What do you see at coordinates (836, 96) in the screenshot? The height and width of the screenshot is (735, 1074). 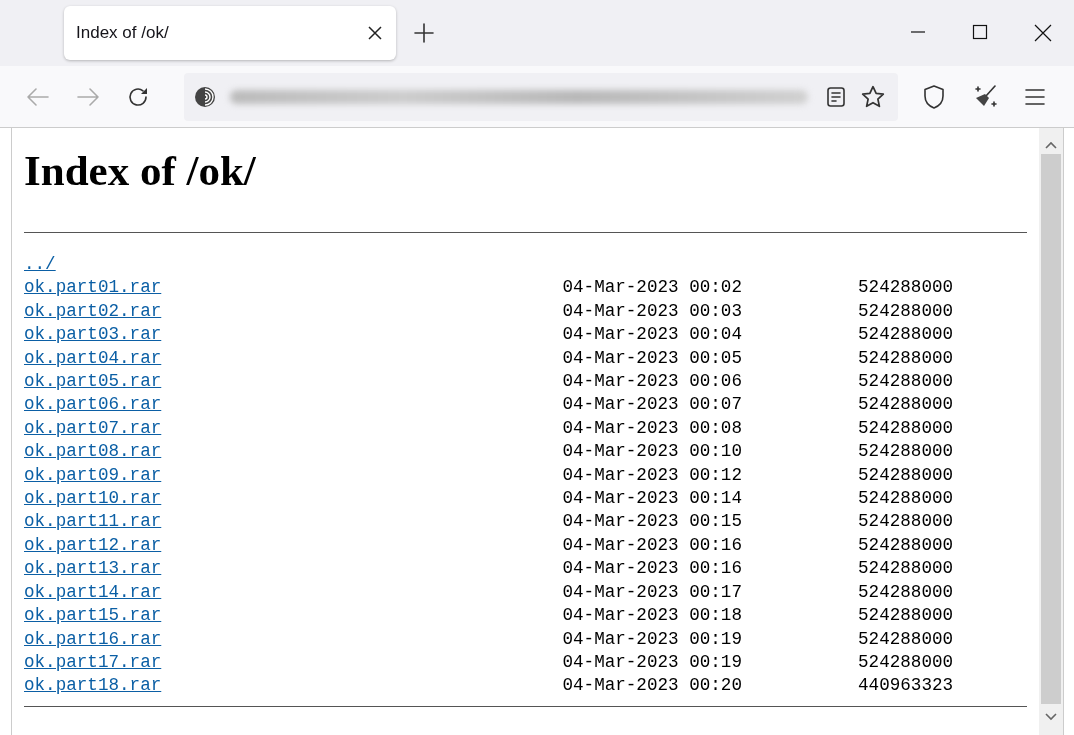 I see `reader-view-icon` at bounding box center [836, 96].